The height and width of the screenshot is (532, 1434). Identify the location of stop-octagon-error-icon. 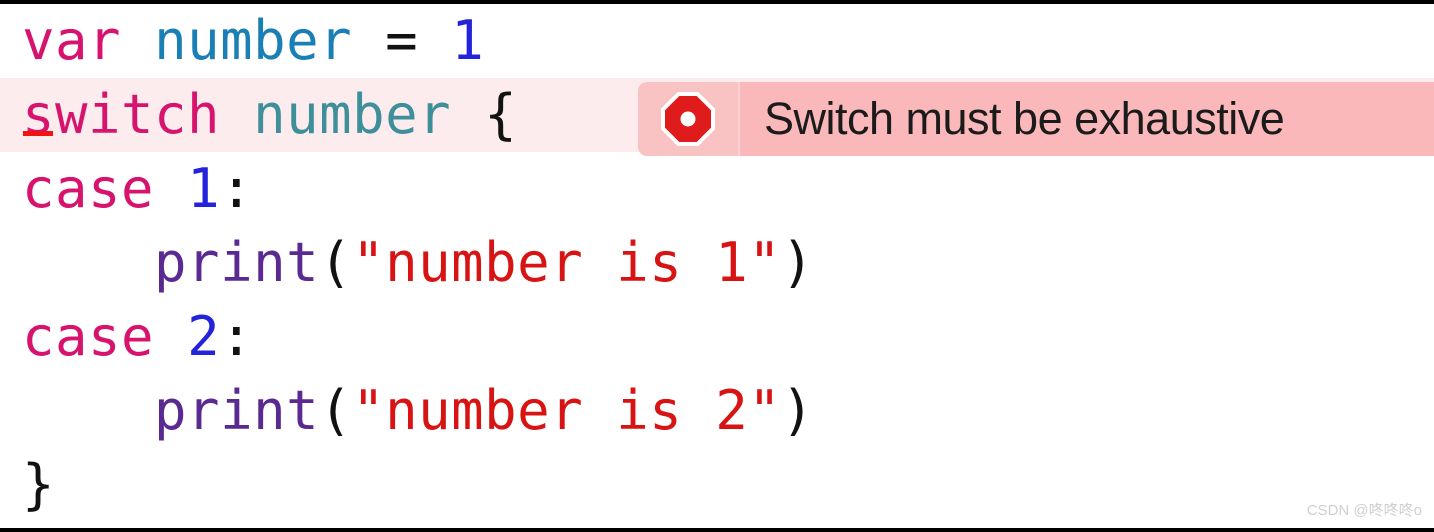
(688, 119).